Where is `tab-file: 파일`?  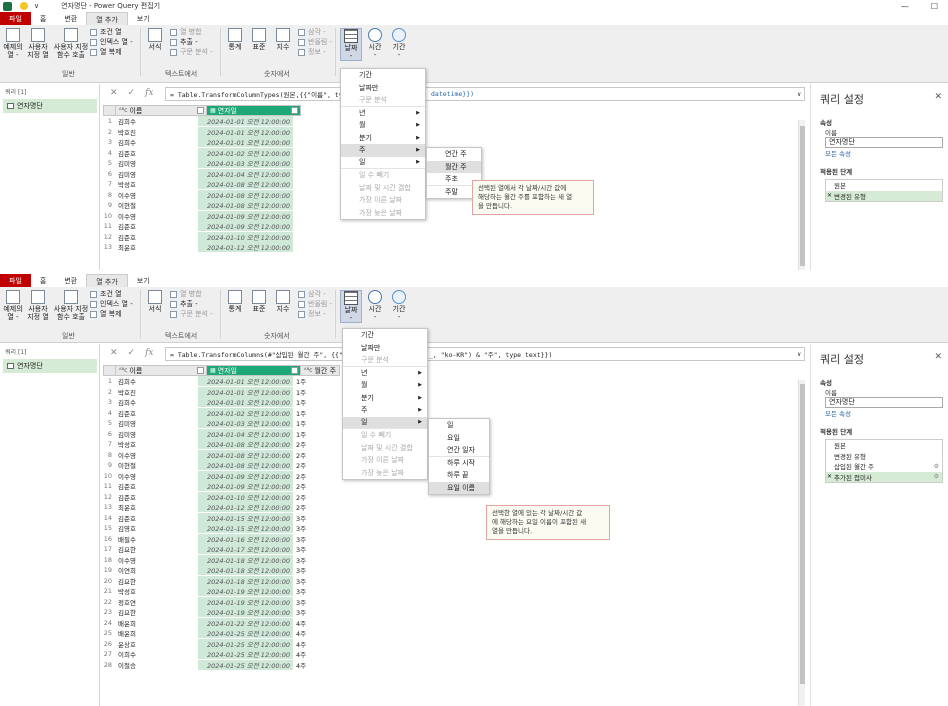
tab-file: 파일 is located at coordinates (15, 280).